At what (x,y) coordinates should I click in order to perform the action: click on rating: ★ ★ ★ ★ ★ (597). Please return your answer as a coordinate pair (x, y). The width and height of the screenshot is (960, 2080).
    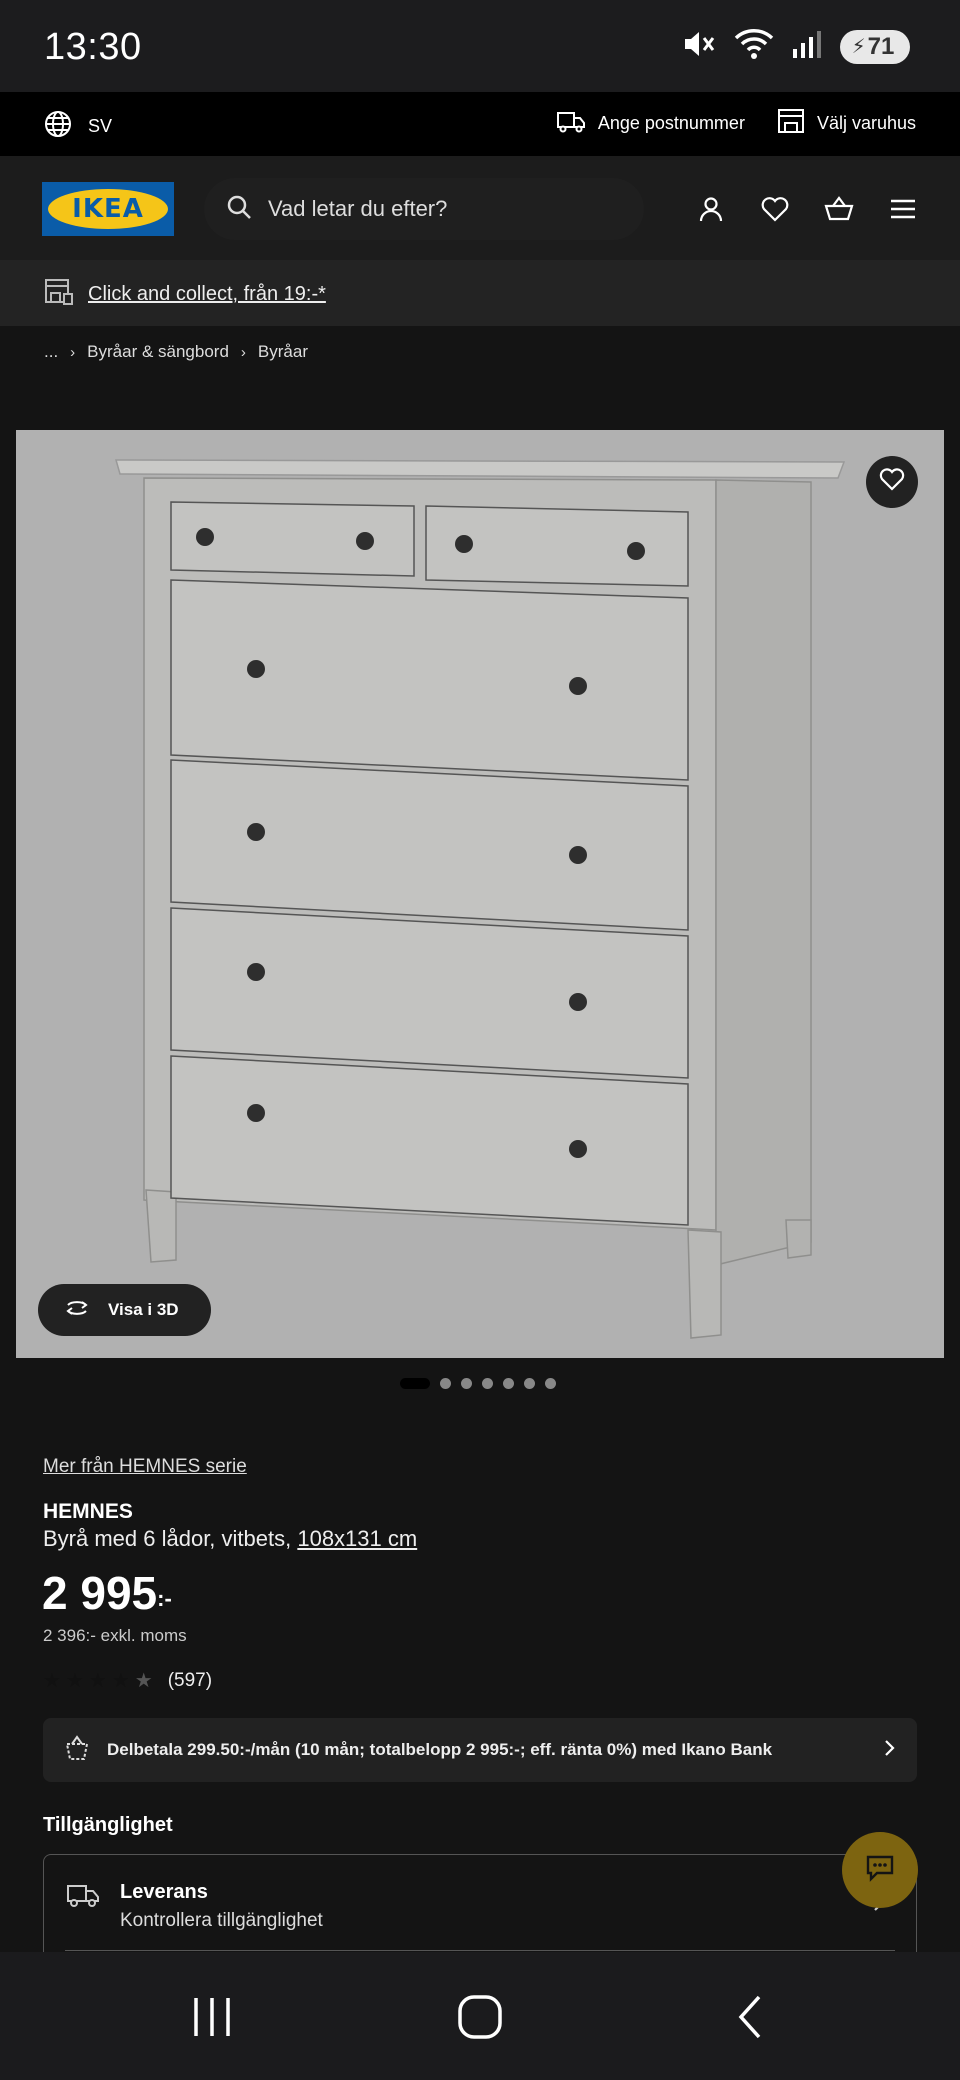
    Looking at the image, I should click on (127, 1680).